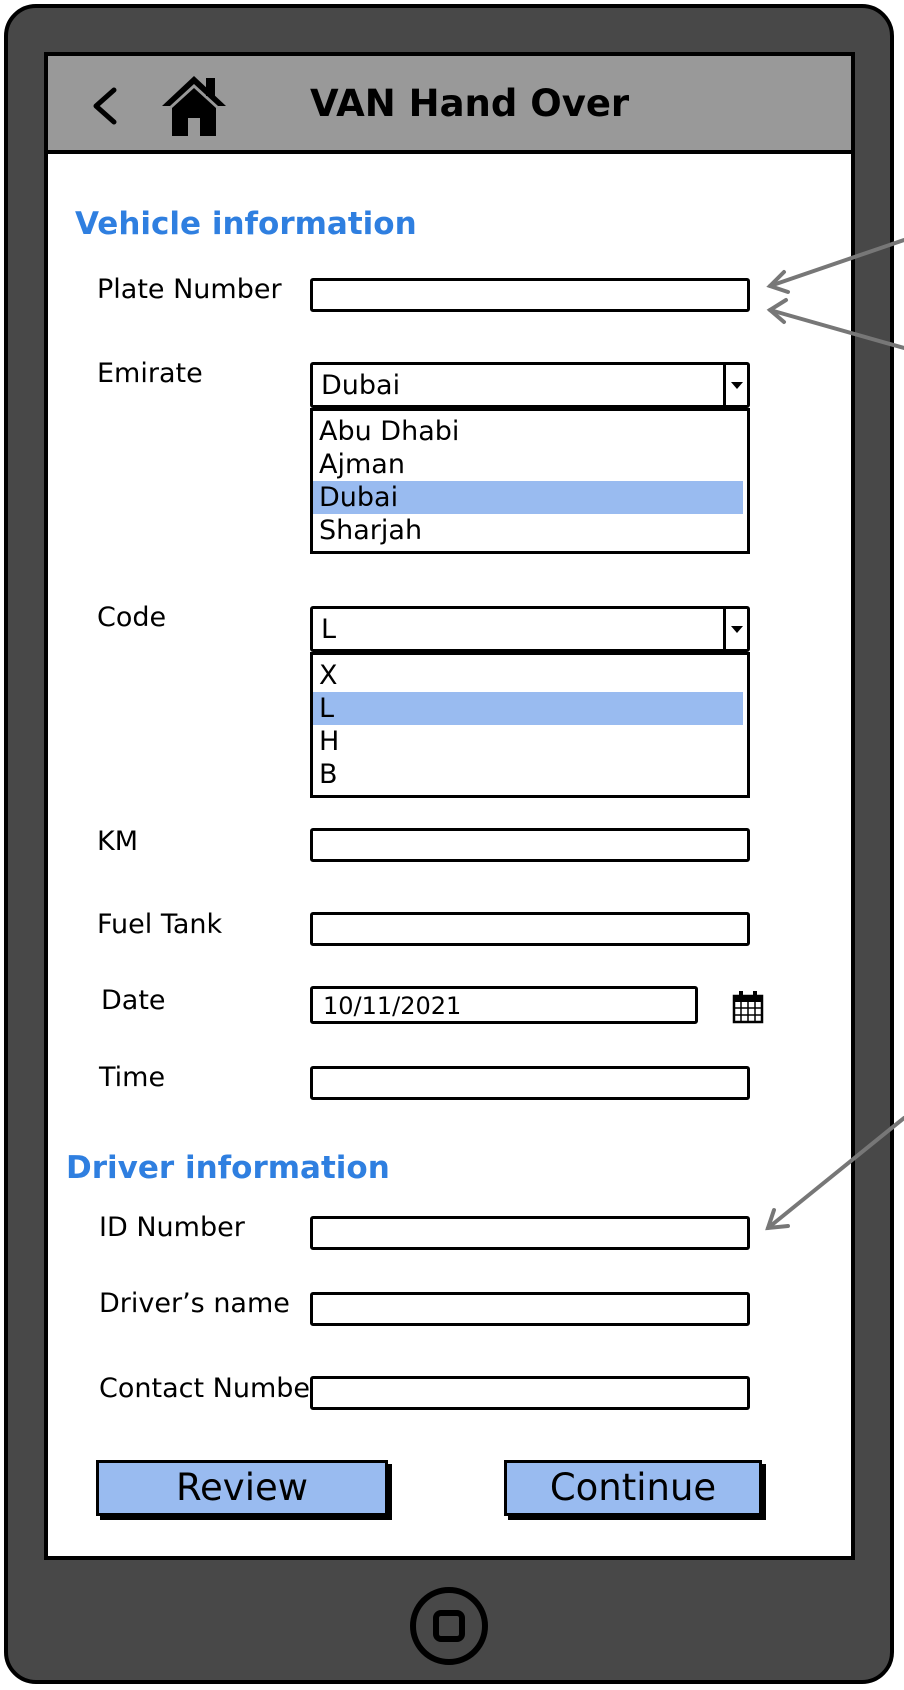 This screenshot has height=1690, width=904. Describe the element at coordinates (748, 1007) in the screenshot. I see `calendar-icon` at that location.